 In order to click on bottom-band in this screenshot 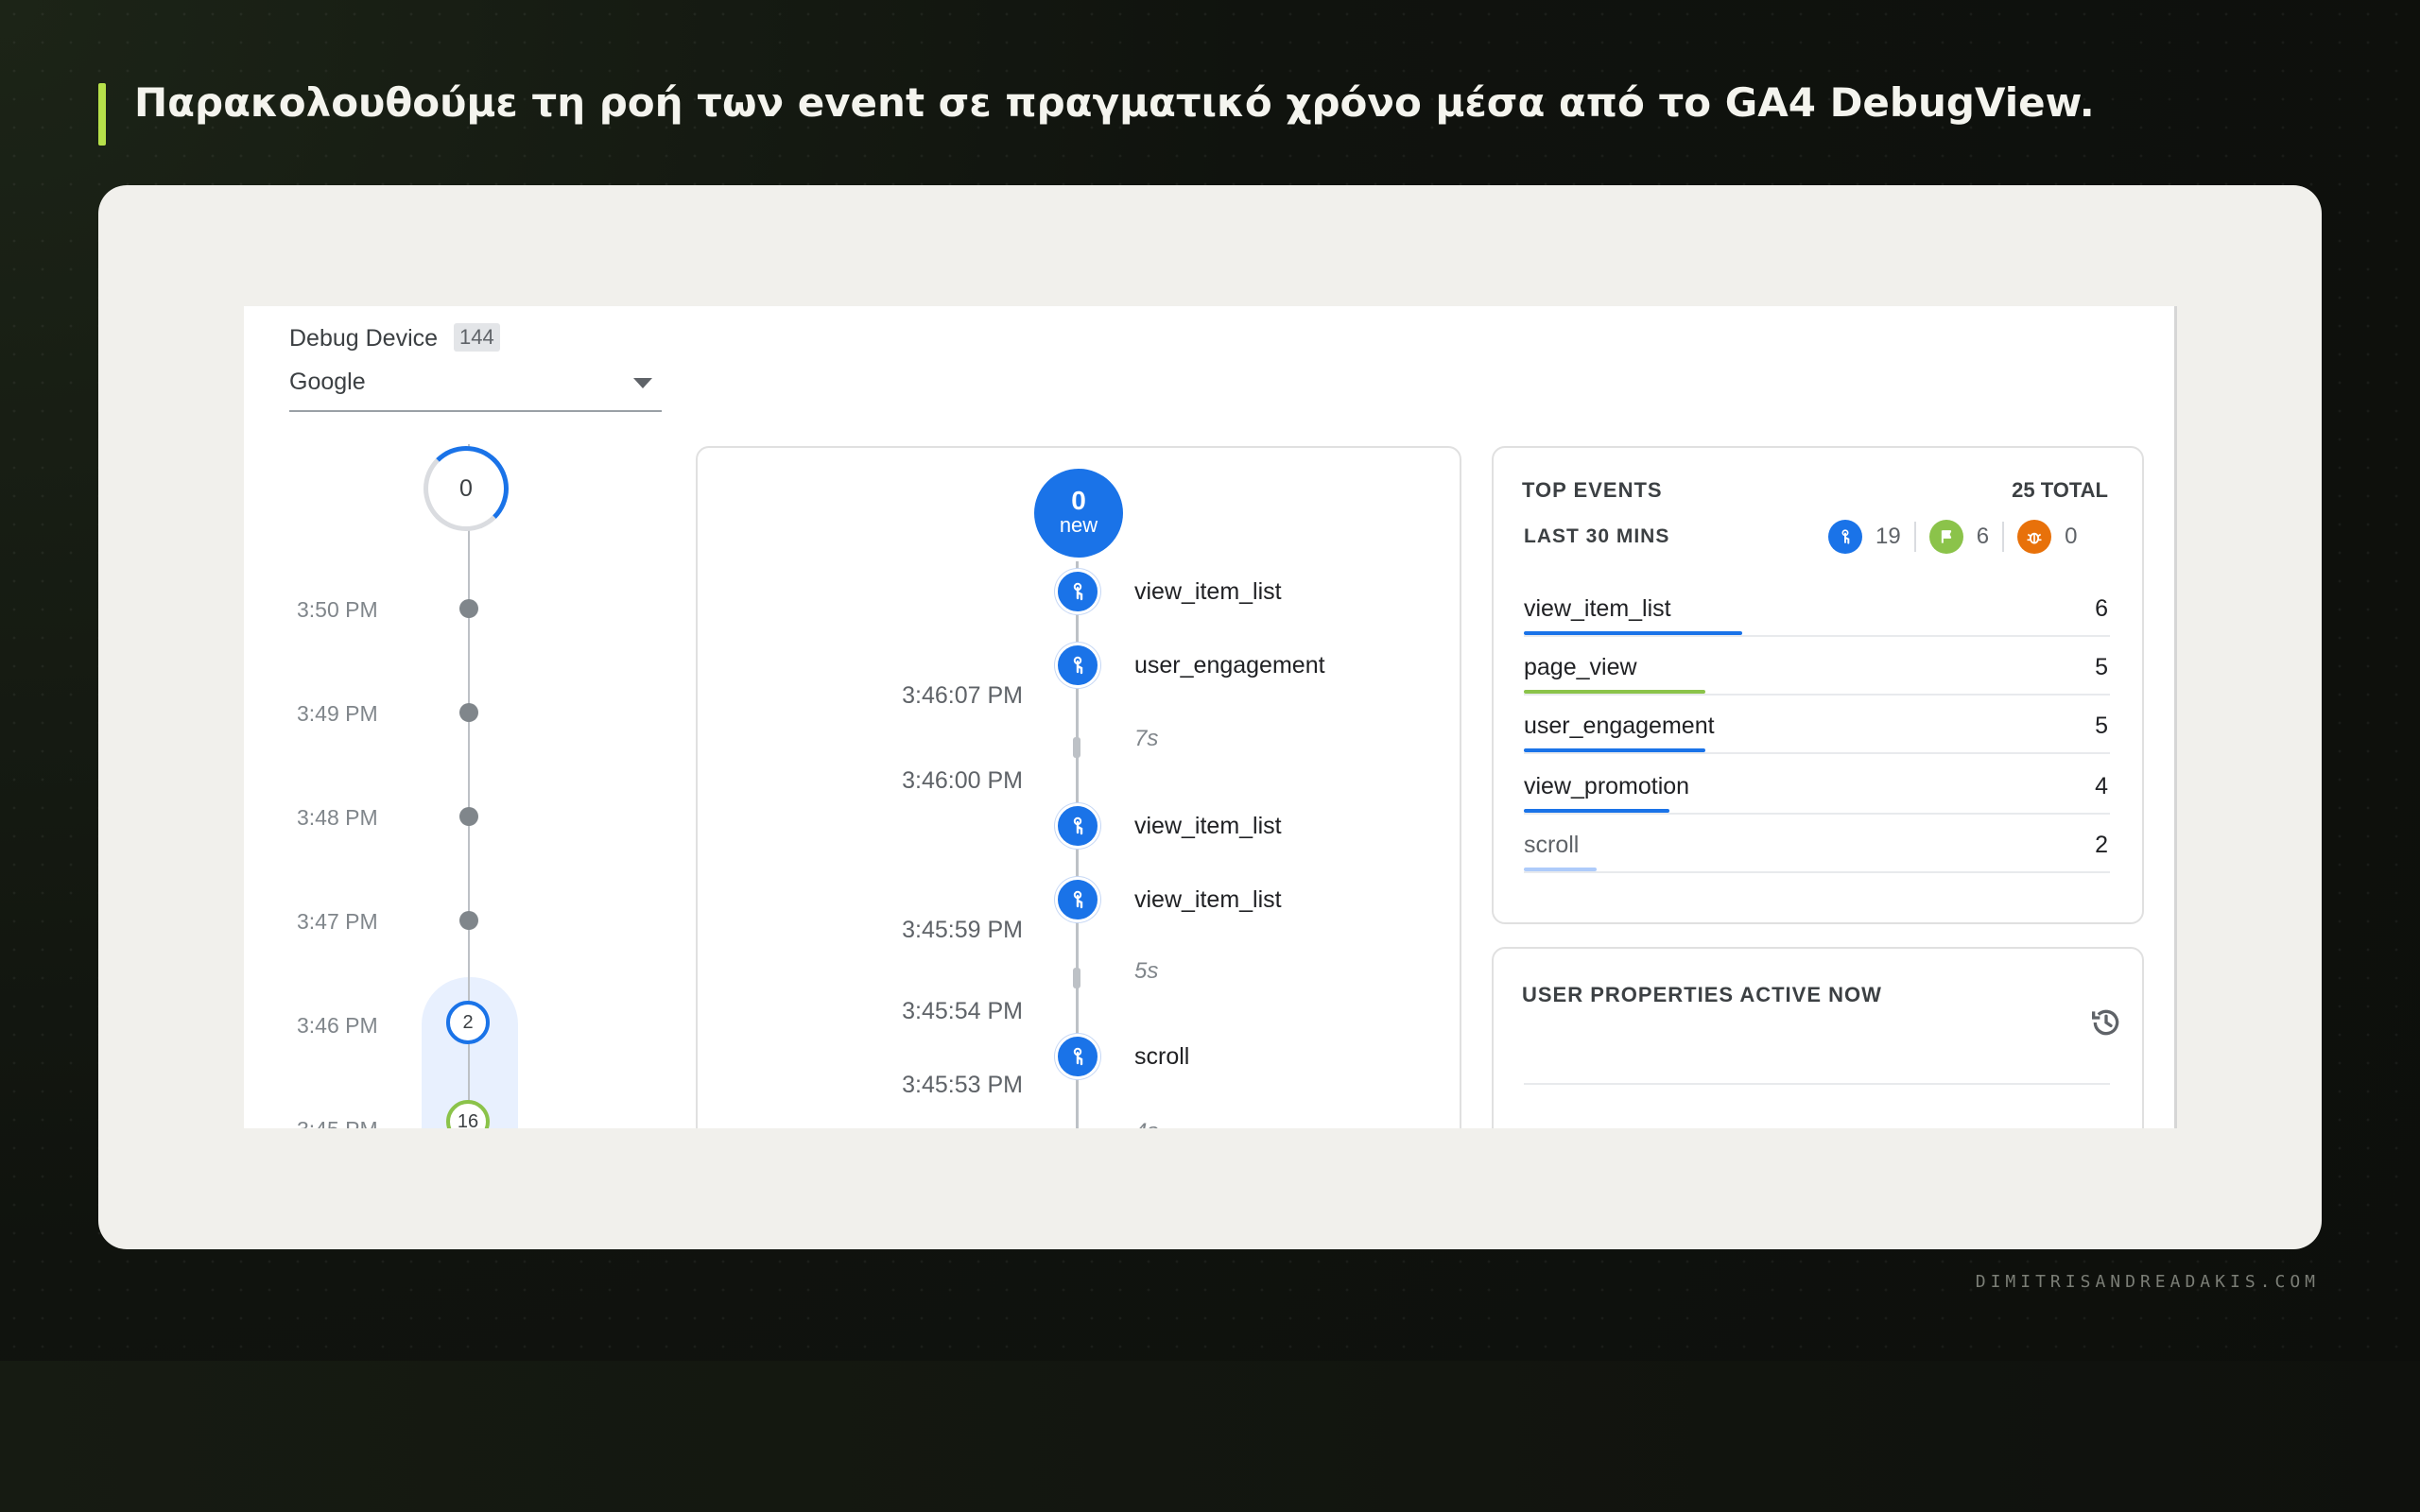, I will do `click(1210, 1436)`.